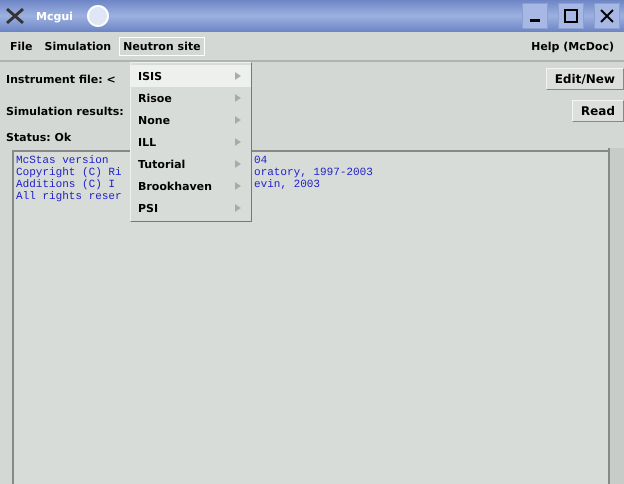  Describe the element at coordinates (61, 79) in the screenshot. I see `instrument-file-label: Instrument file: <` at that location.